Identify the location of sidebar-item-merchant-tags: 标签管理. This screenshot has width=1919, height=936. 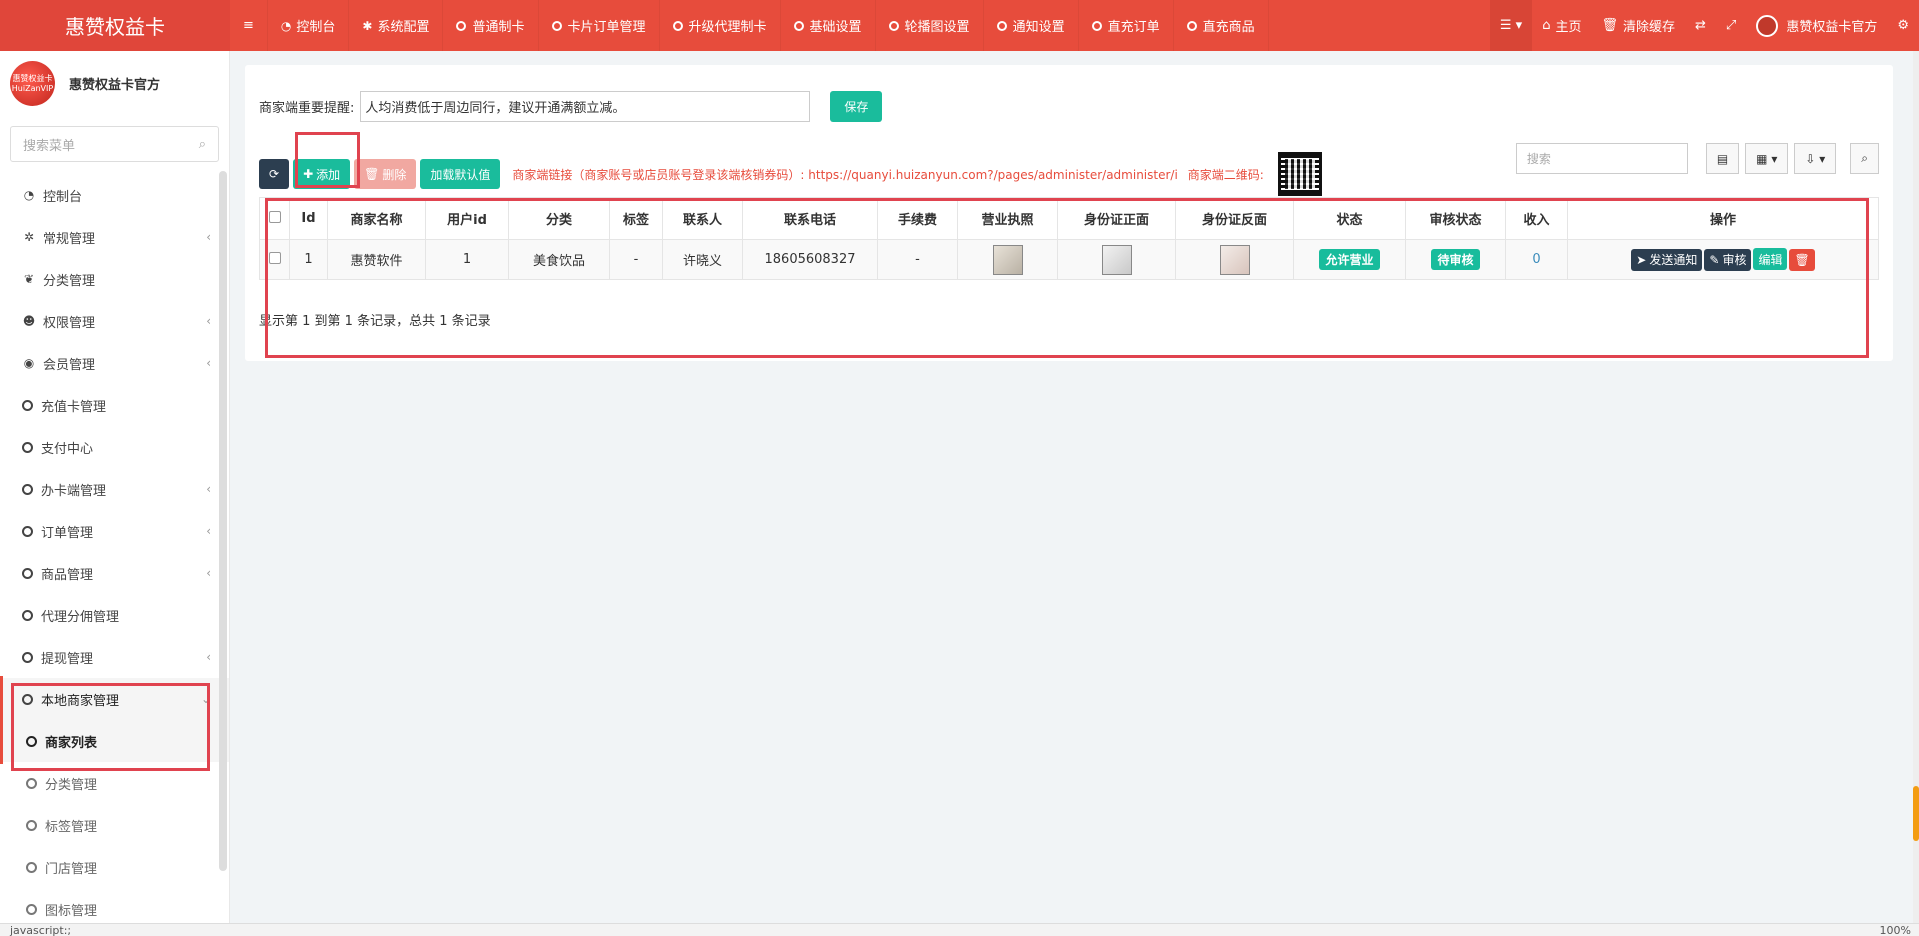
(114, 825).